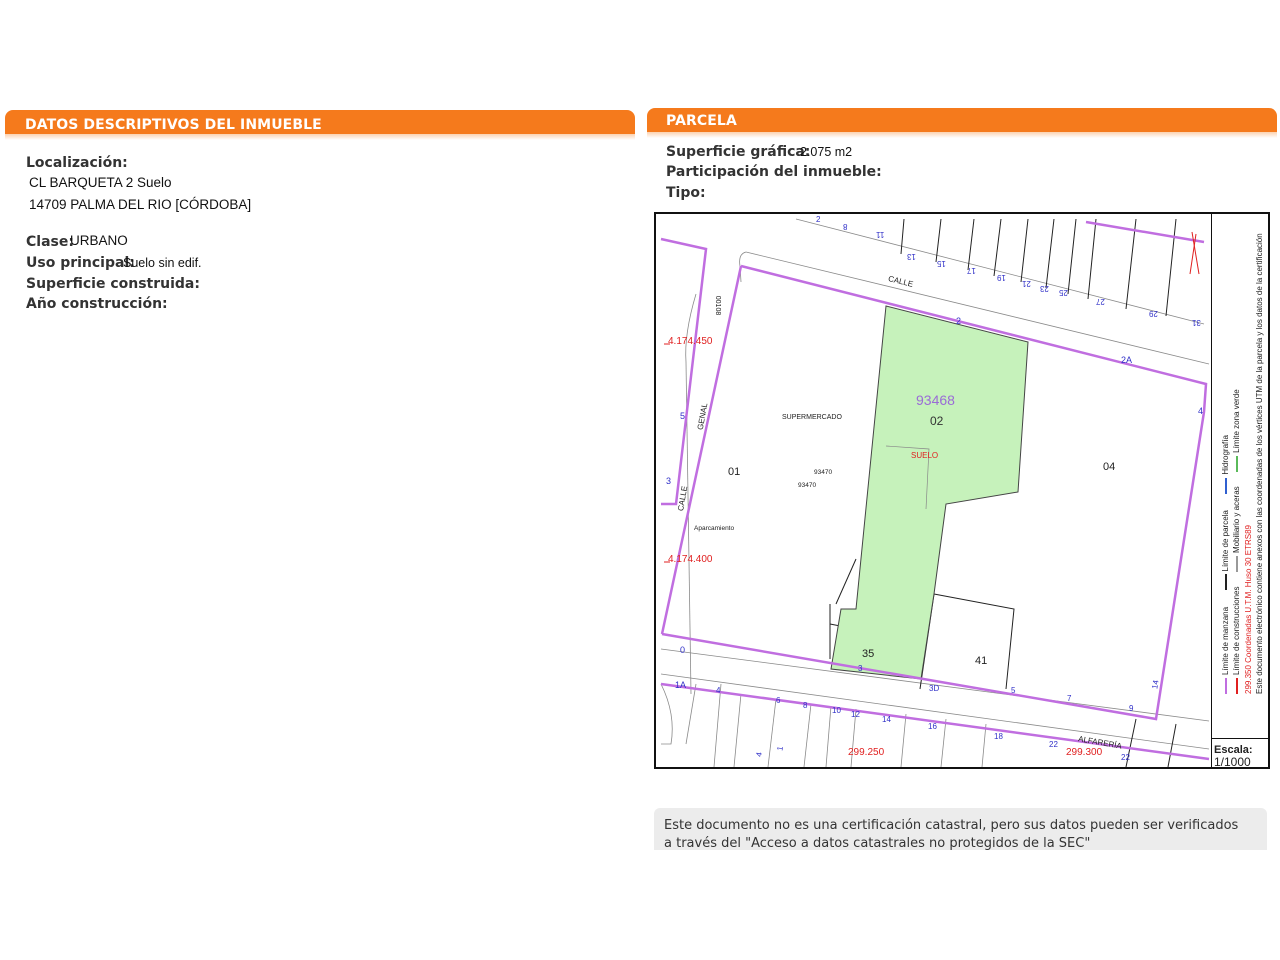 The width and height of the screenshot is (1280, 960). Describe the element at coordinates (714, 528) in the screenshot. I see `aparcamiento-label: Aparcamiento` at that location.